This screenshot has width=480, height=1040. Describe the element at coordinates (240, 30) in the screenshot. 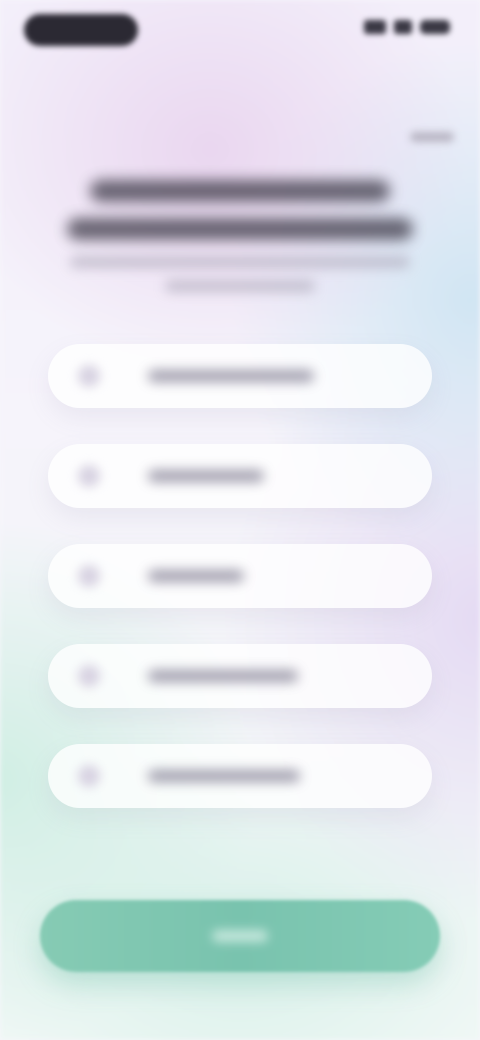

I see `status-bar` at that location.